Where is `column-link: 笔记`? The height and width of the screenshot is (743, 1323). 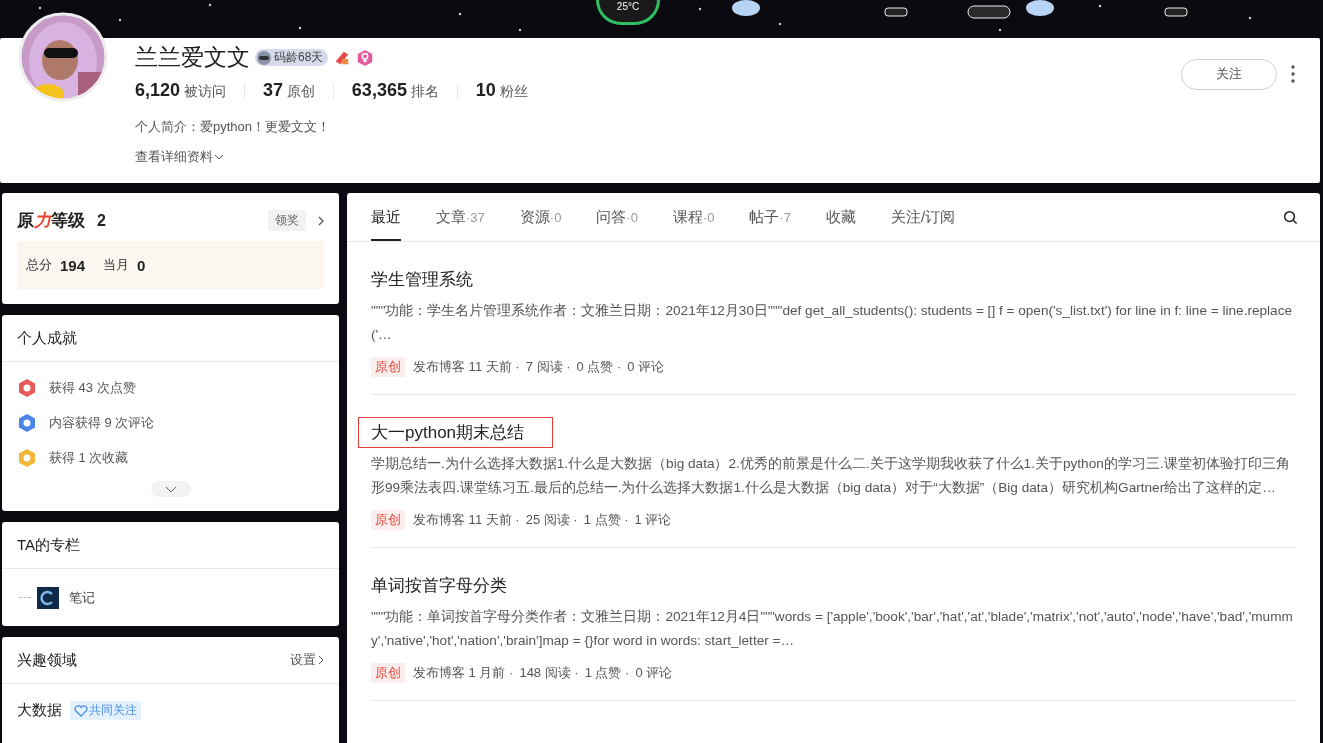
column-link: 笔记 is located at coordinates (82, 597).